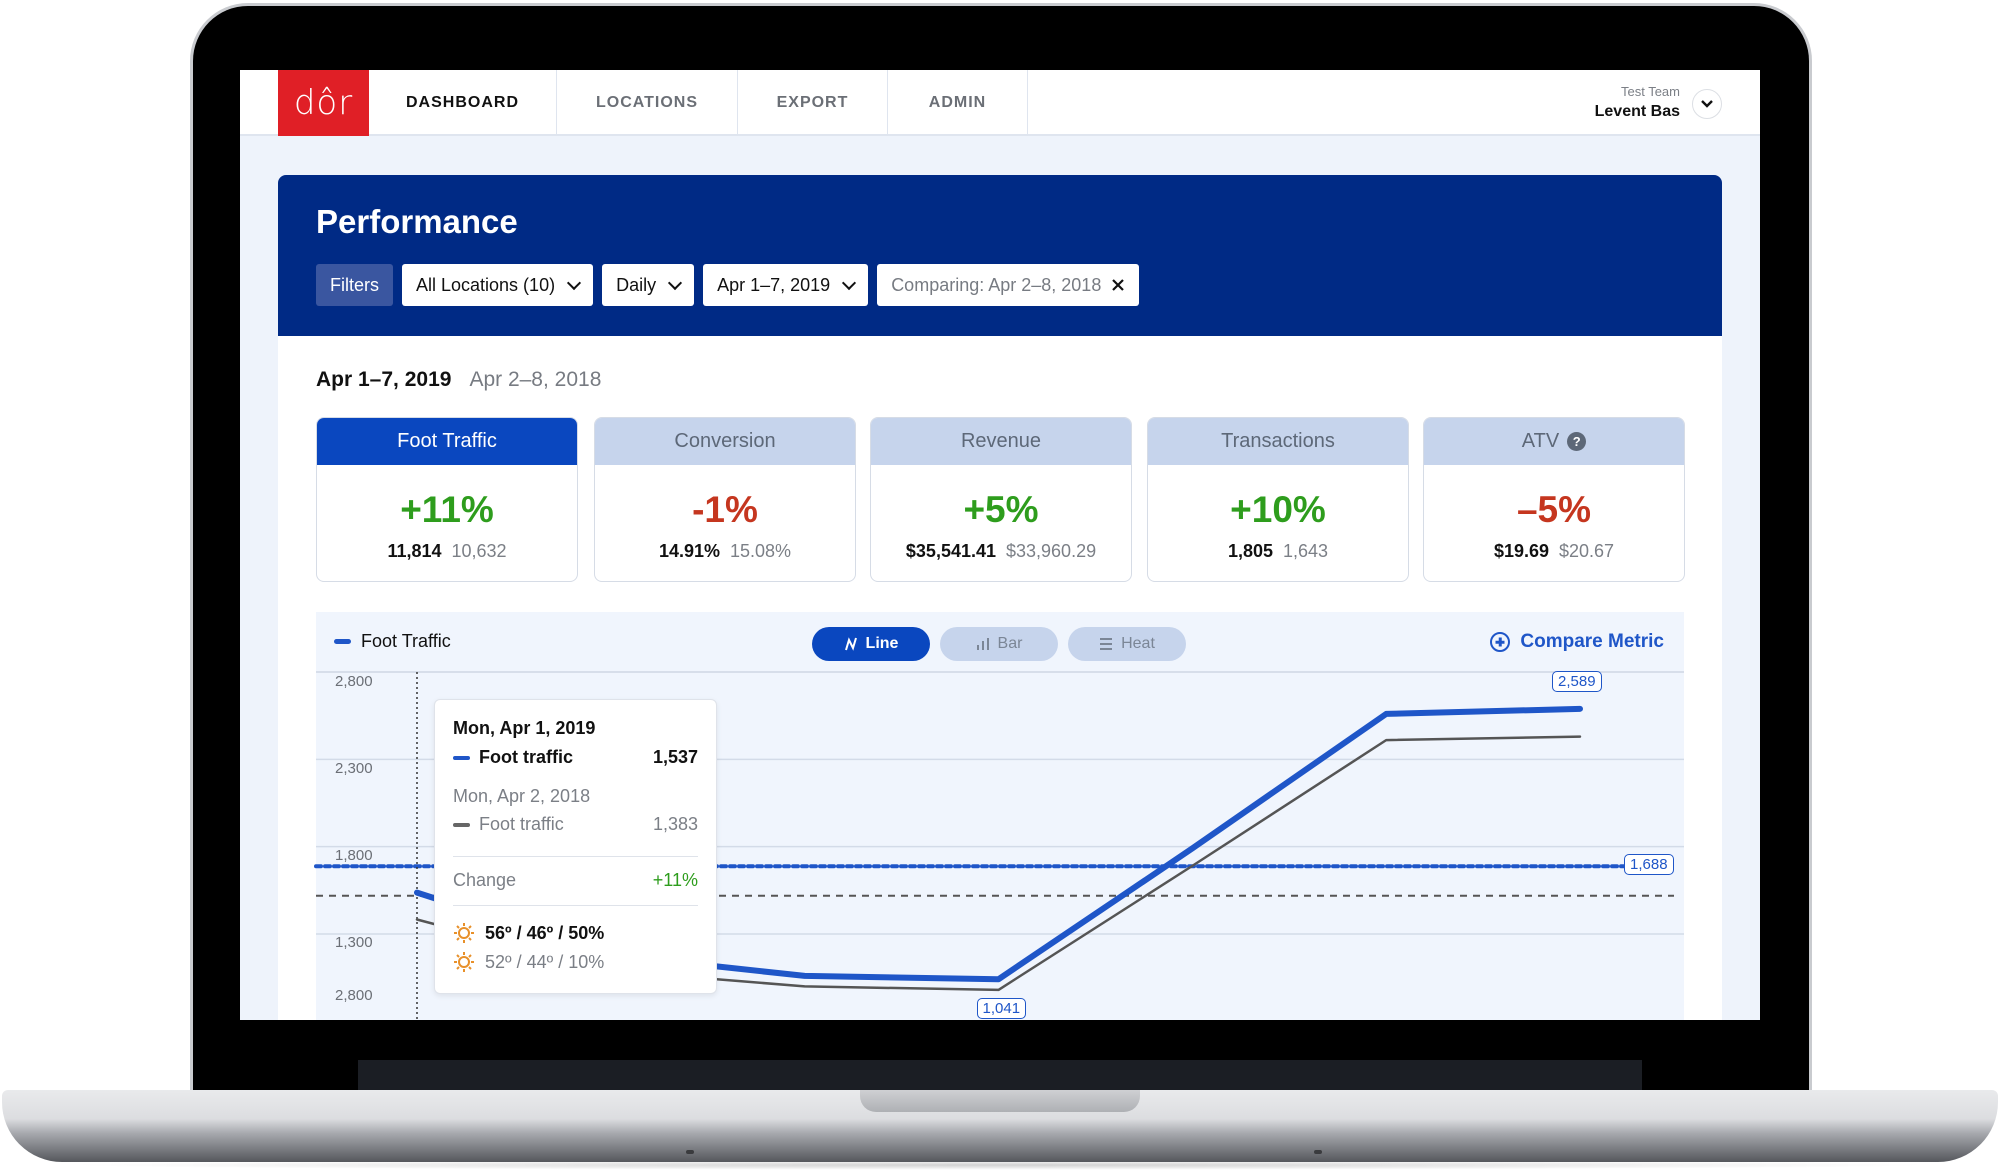  What do you see at coordinates (521, 824) in the screenshot?
I see `tooltip-previous-label: Foot traffic` at bounding box center [521, 824].